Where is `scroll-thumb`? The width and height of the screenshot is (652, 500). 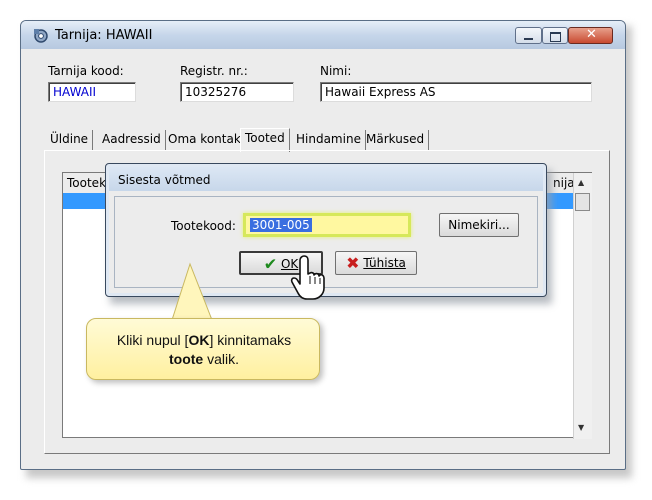
scroll-thumb is located at coordinates (582, 202).